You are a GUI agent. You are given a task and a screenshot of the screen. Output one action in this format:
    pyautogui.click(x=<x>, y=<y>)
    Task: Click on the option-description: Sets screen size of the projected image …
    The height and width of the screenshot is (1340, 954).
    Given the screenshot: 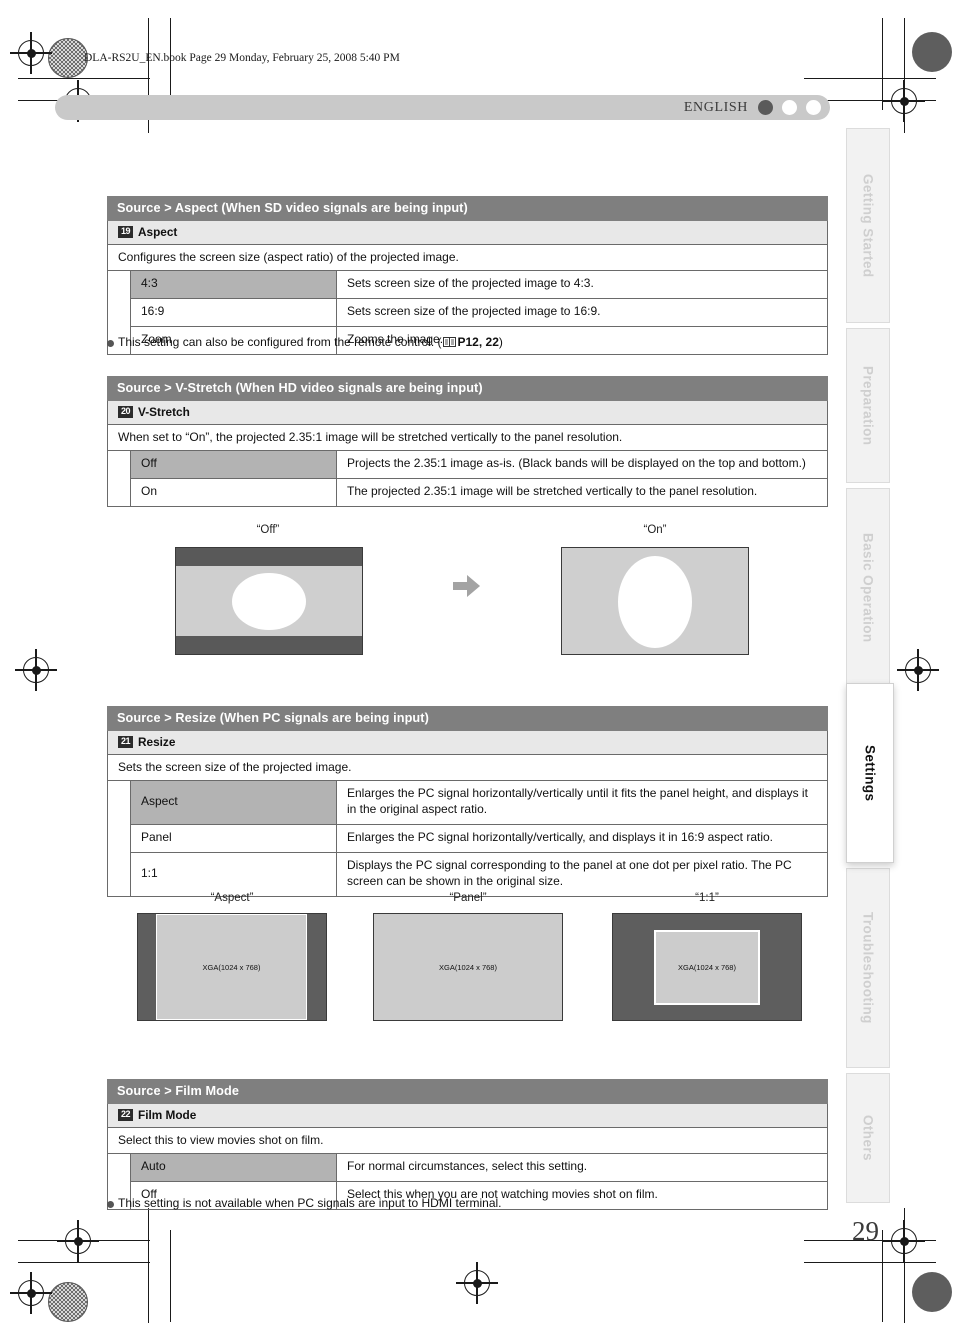 What is the action you would take?
    pyautogui.click(x=582, y=285)
    